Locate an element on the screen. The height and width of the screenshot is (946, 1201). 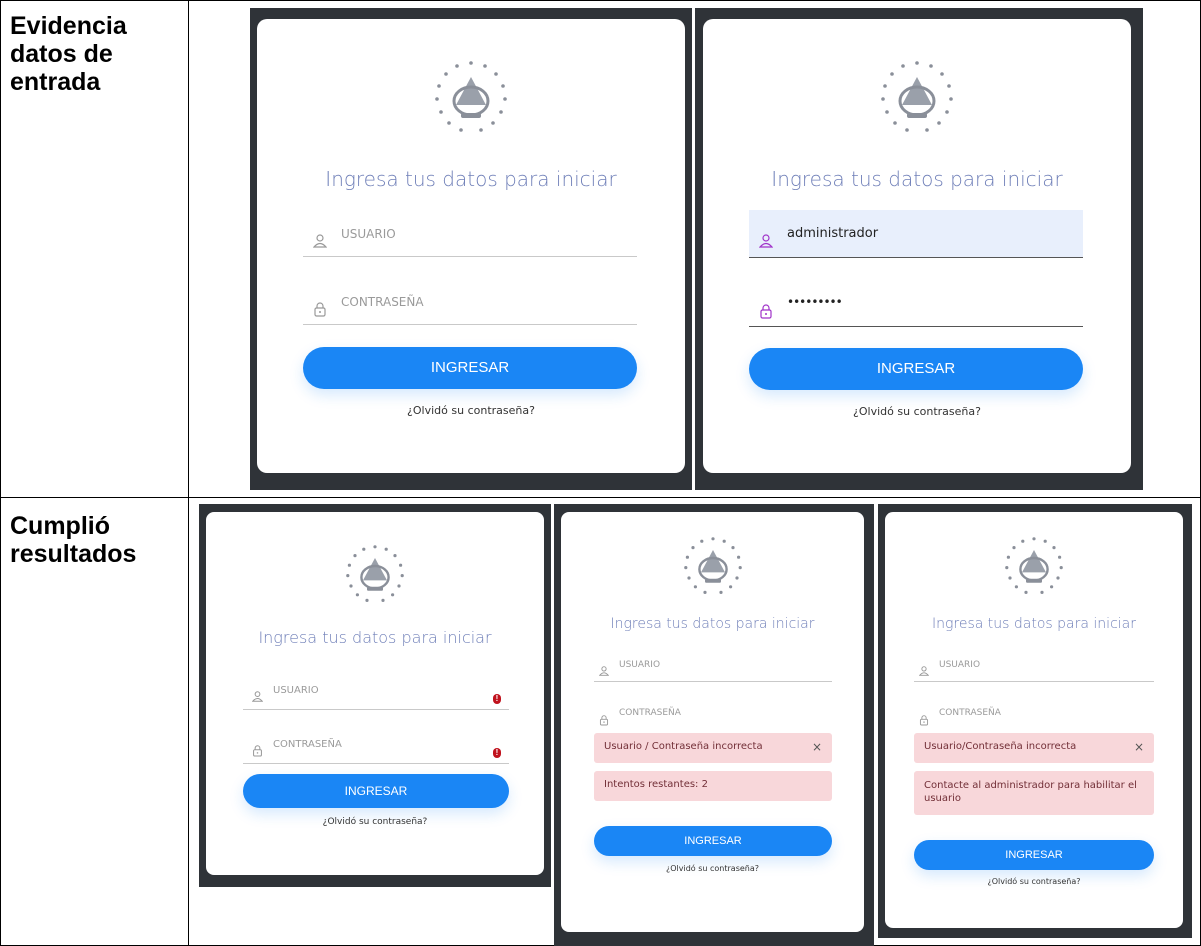
alert-incorrect-credentials: Usuario / Contraseña incorrecta × is located at coordinates (713, 748).